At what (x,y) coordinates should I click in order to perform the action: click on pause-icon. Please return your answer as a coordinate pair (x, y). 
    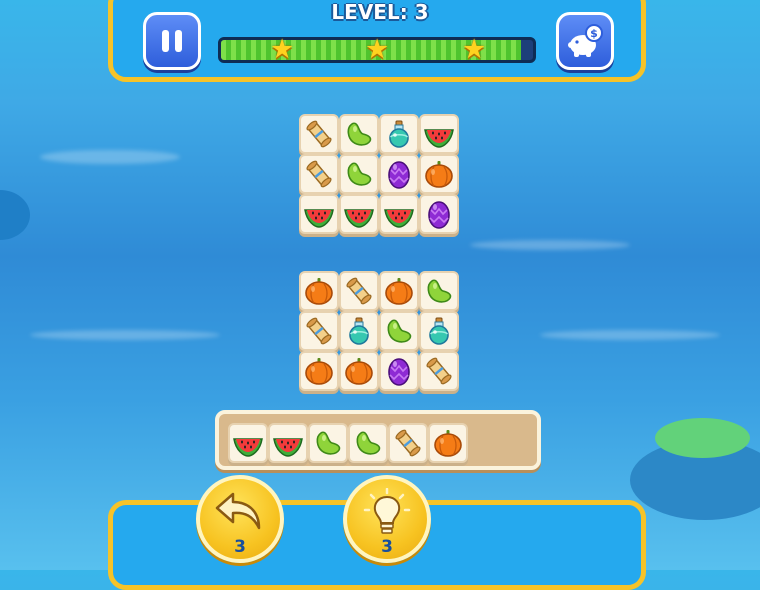
    Looking at the image, I should click on (172, 41).